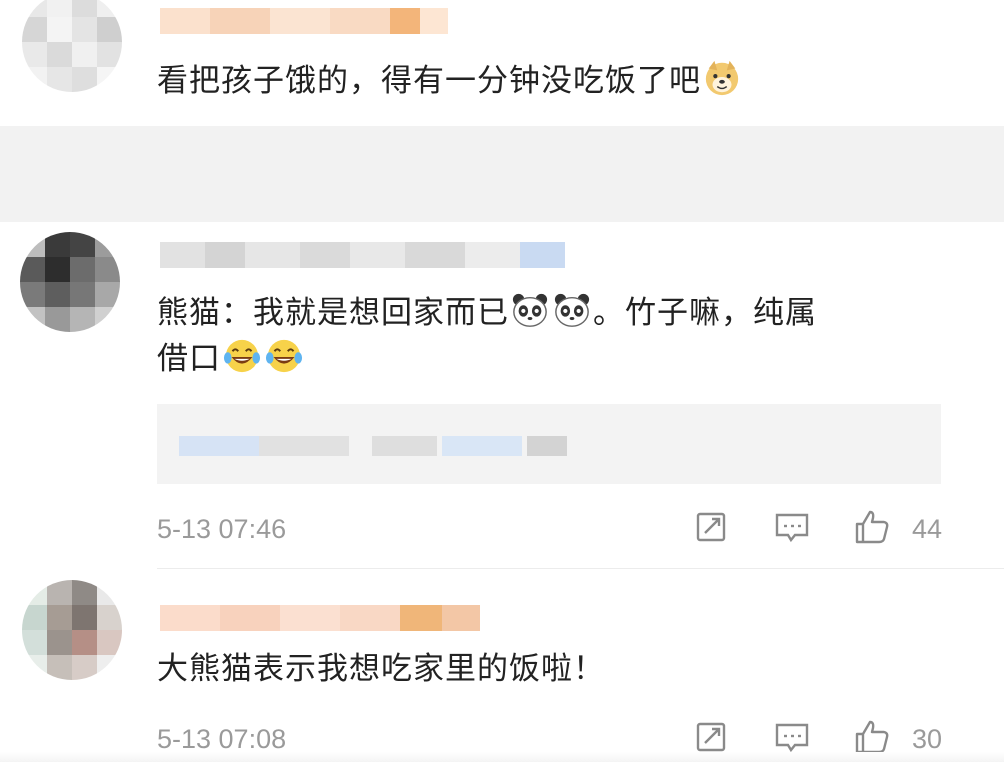  I want to click on quoted-reply-blurred, so click(549, 444).